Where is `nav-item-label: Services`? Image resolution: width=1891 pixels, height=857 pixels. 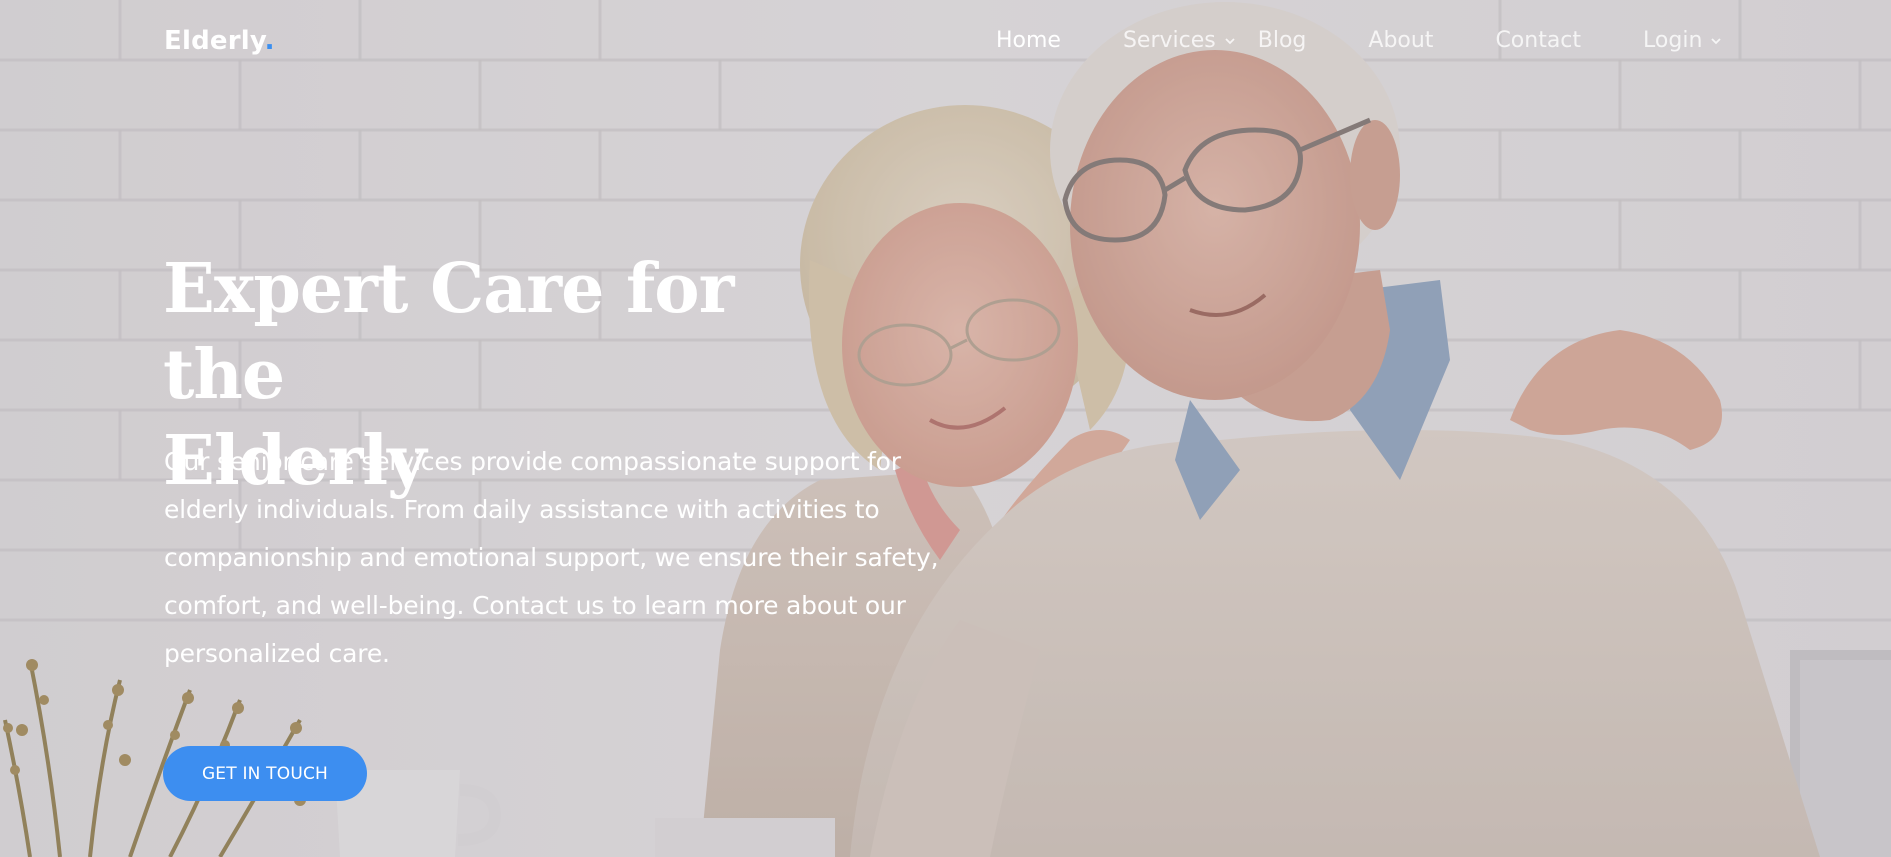
nav-item-label: Services is located at coordinates (1169, 40).